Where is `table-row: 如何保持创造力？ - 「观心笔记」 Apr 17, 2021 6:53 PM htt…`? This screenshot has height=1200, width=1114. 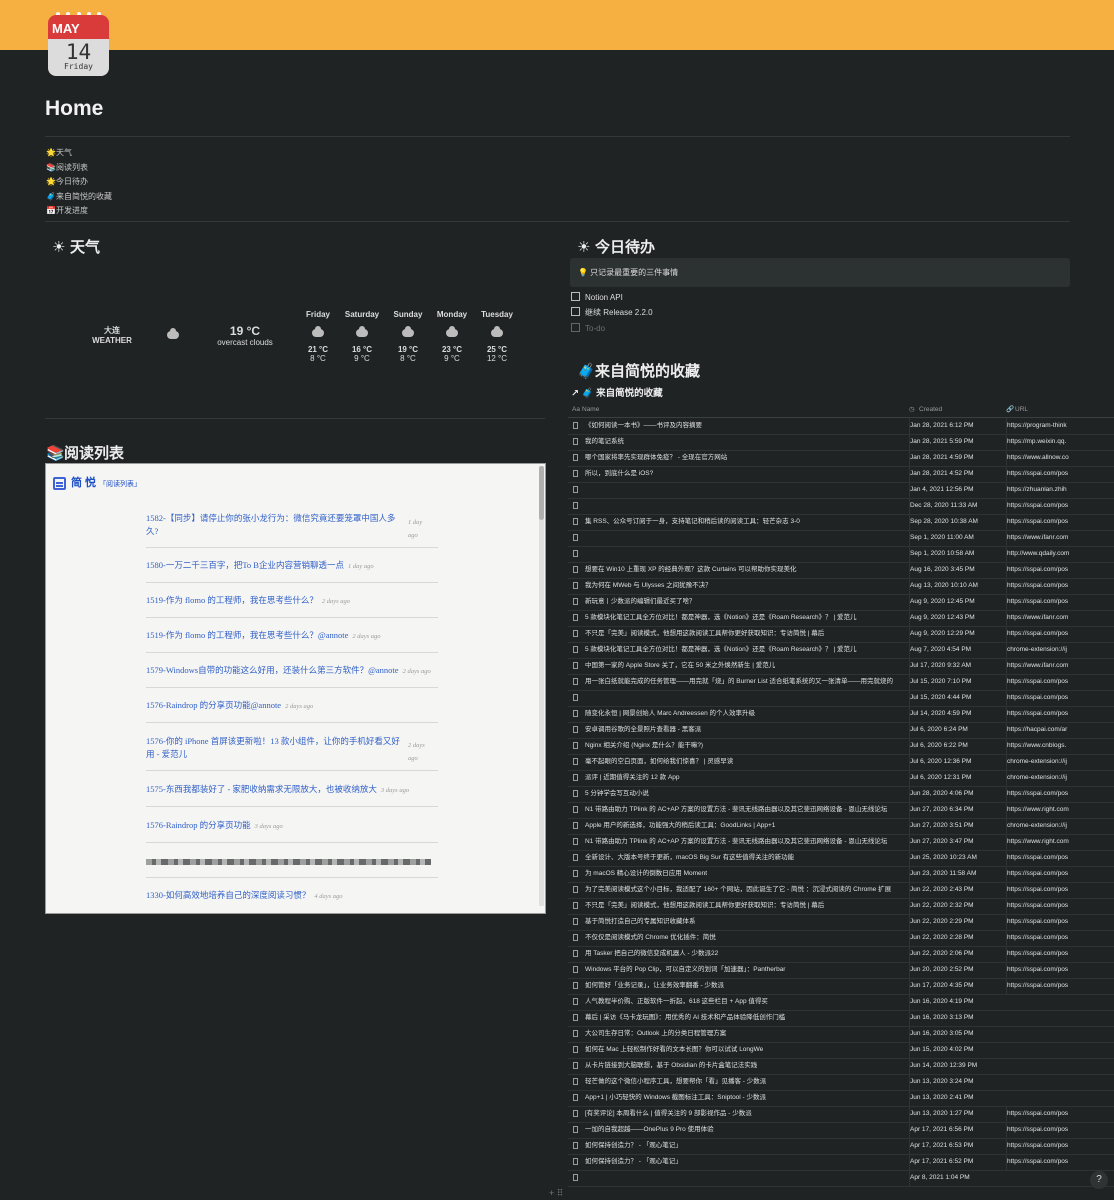 table-row: 如何保持创造力？ - 「观心笔记」 Apr 17, 2021 6:53 PM htt… is located at coordinates (841, 1146).